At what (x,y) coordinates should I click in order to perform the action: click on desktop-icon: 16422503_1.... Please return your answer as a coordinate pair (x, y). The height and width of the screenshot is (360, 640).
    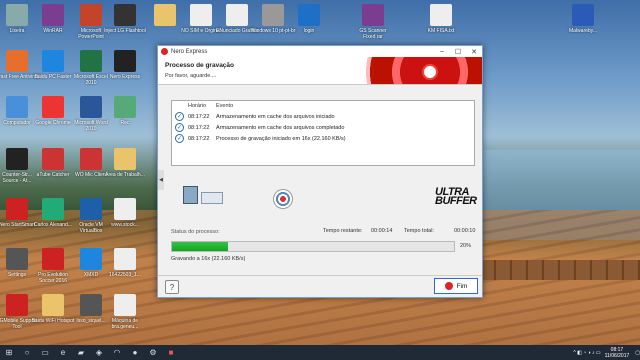
    Looking at the image, I should click on (125, 263).